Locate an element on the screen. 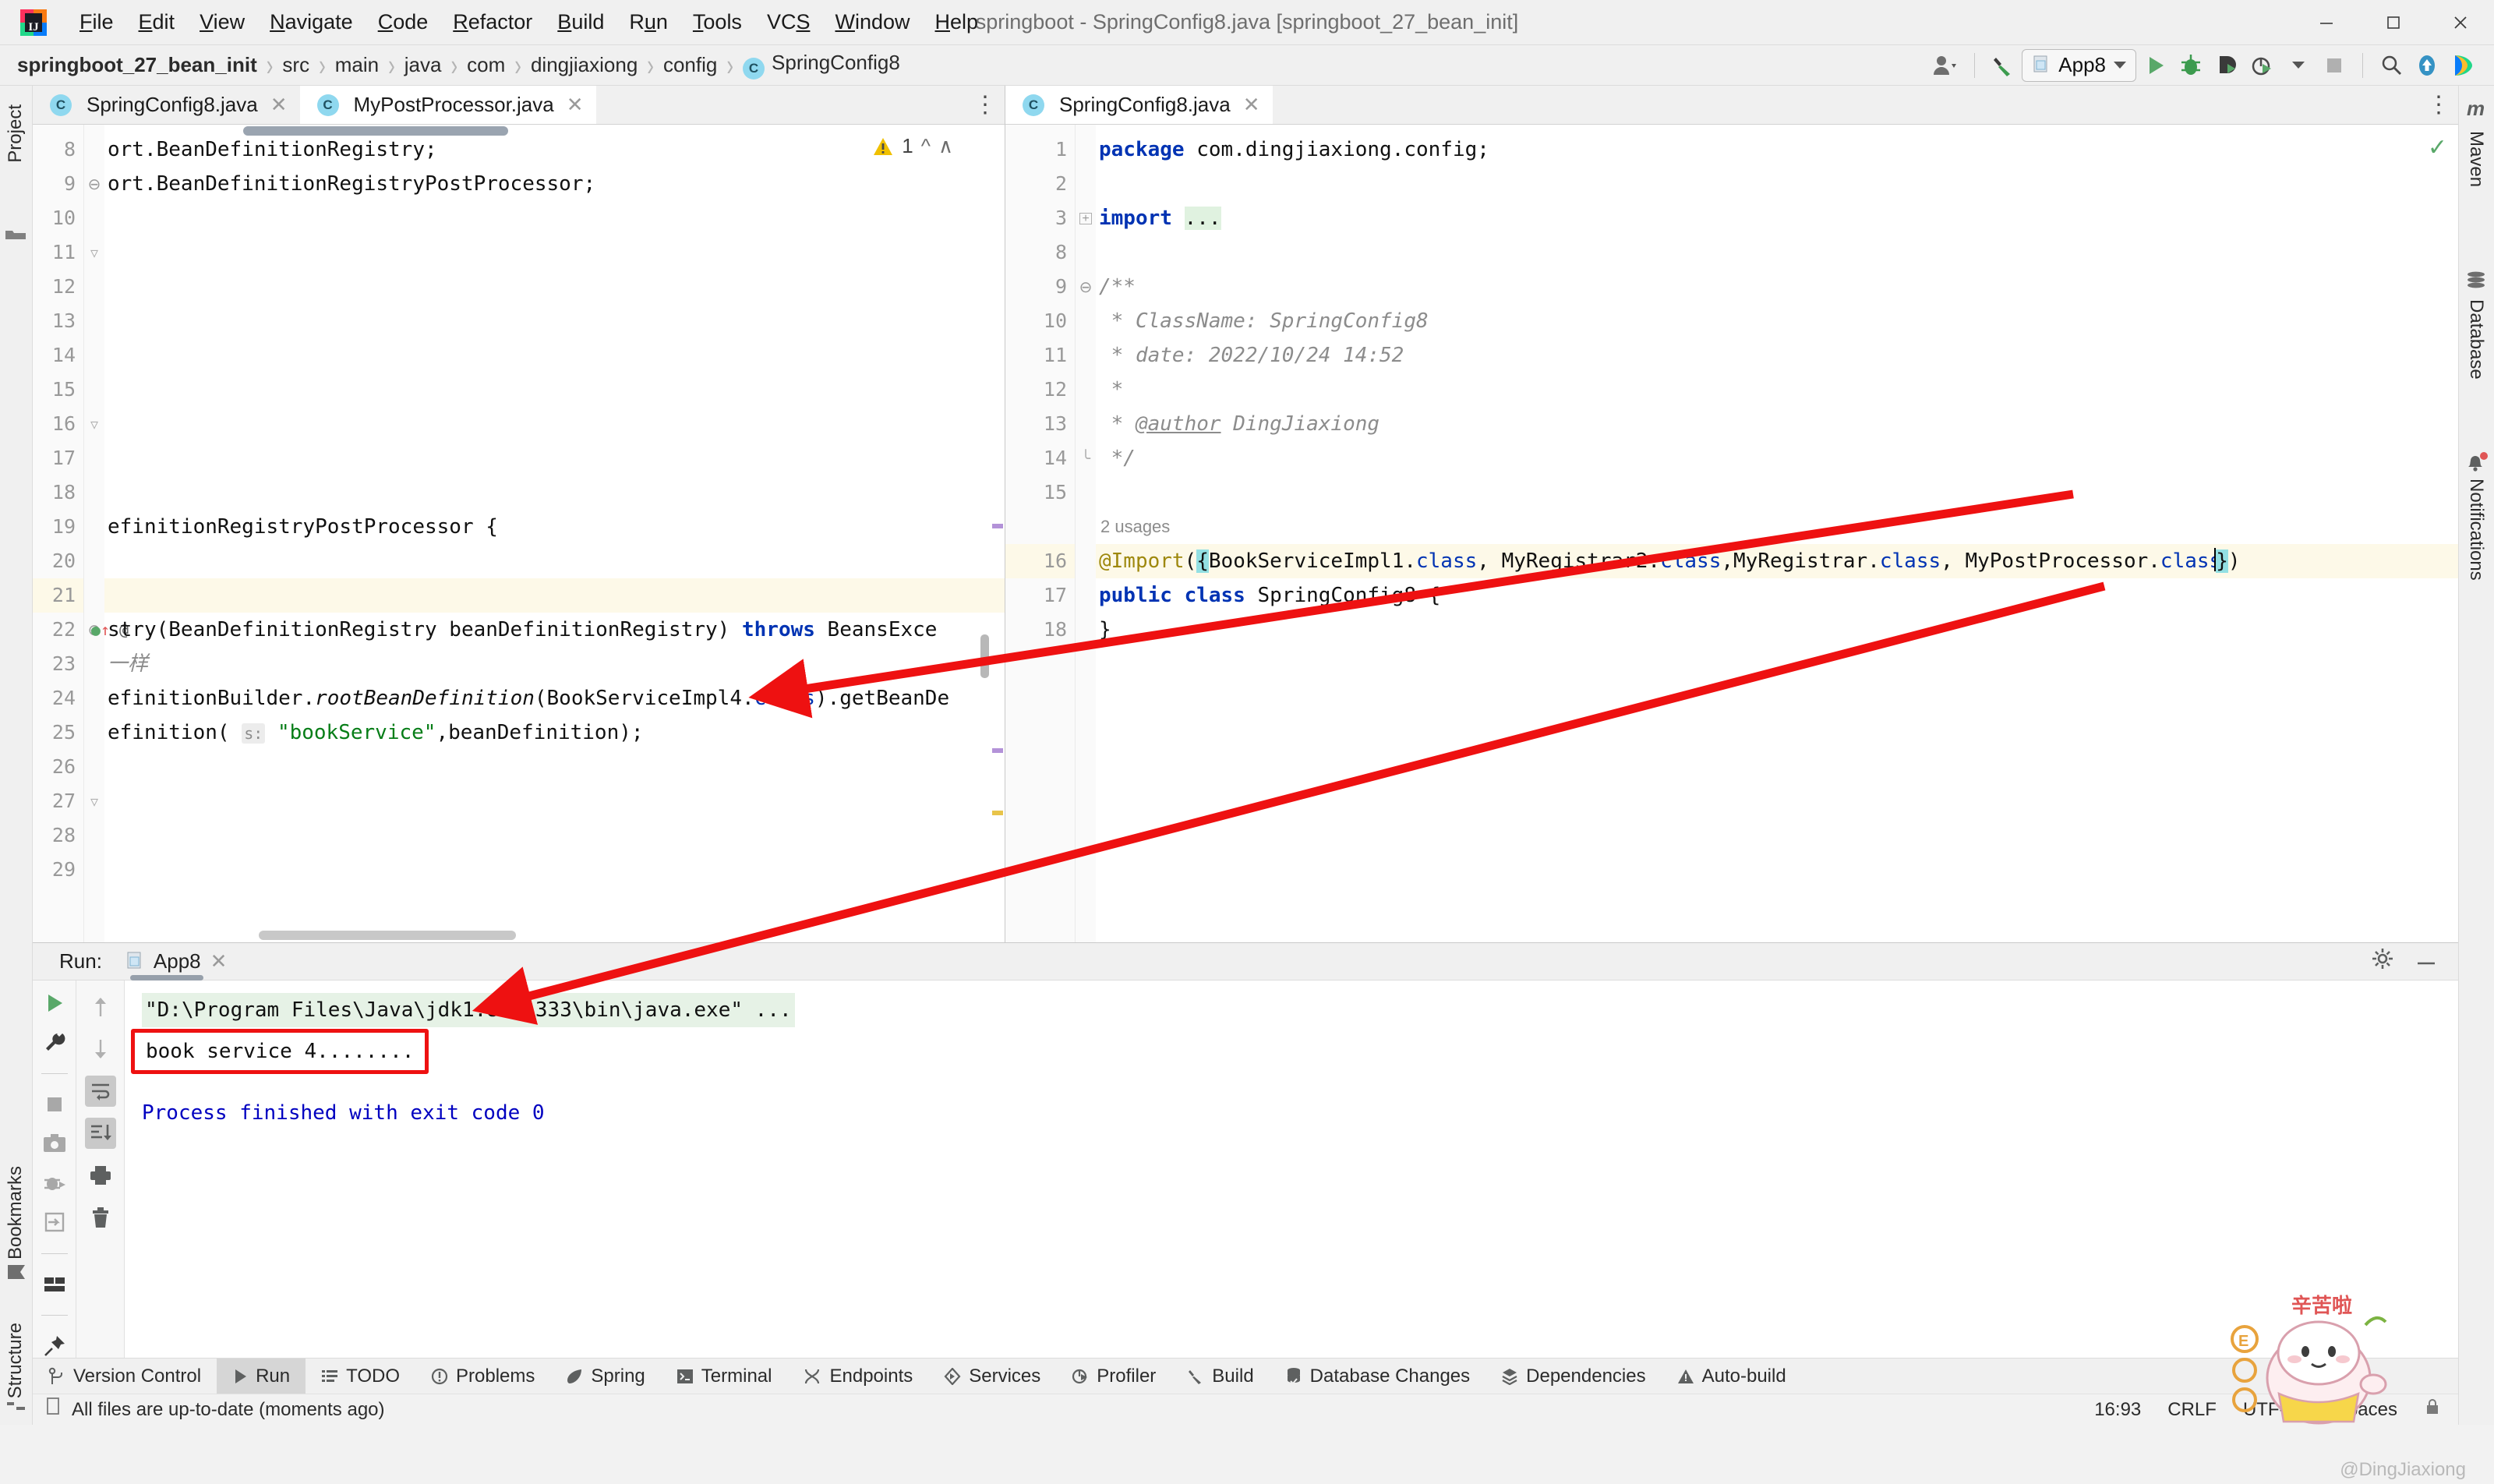  code-line: efinitionRegistryPostProcessor { is located at coordinates (554, 527).